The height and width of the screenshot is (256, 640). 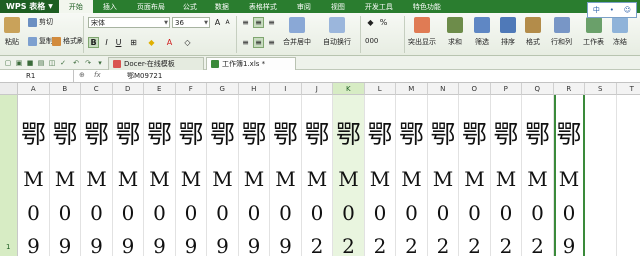 What do you see at coordinates (118, 42) in the screenshot?
I see `underline-button: U` at bounding box center [118, 42].